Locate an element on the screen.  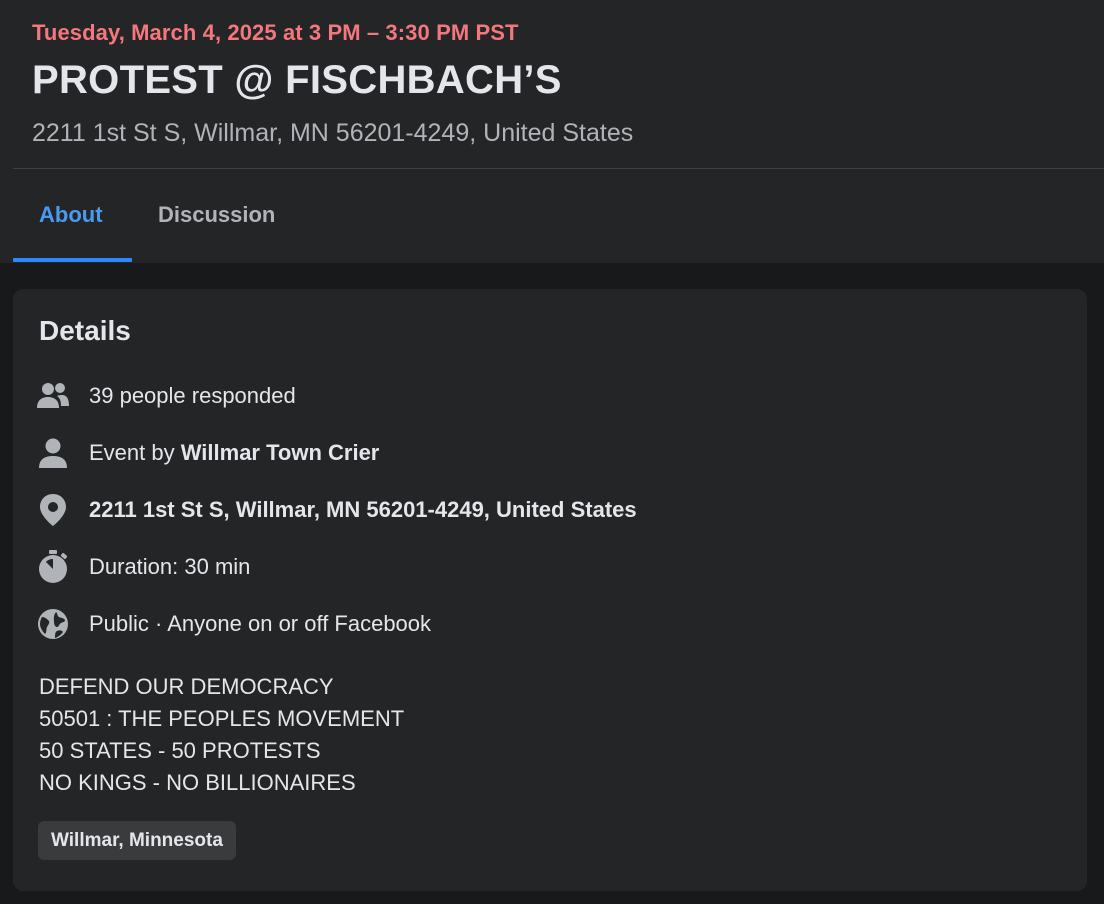
duration-row: Duration: 30 min is located at coordinates (142, 567).